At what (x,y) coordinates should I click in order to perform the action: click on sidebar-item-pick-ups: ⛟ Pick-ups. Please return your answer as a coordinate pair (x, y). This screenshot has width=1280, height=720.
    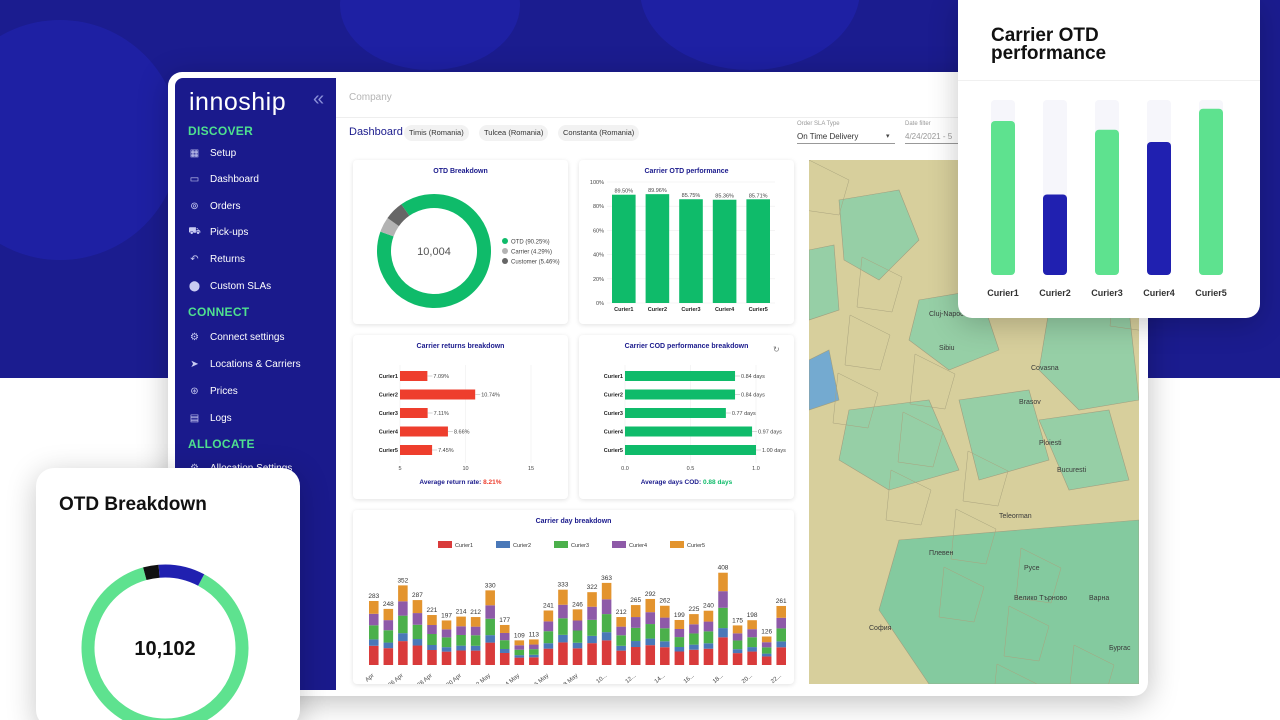
    Looking at the image, I should click on (218, 233).